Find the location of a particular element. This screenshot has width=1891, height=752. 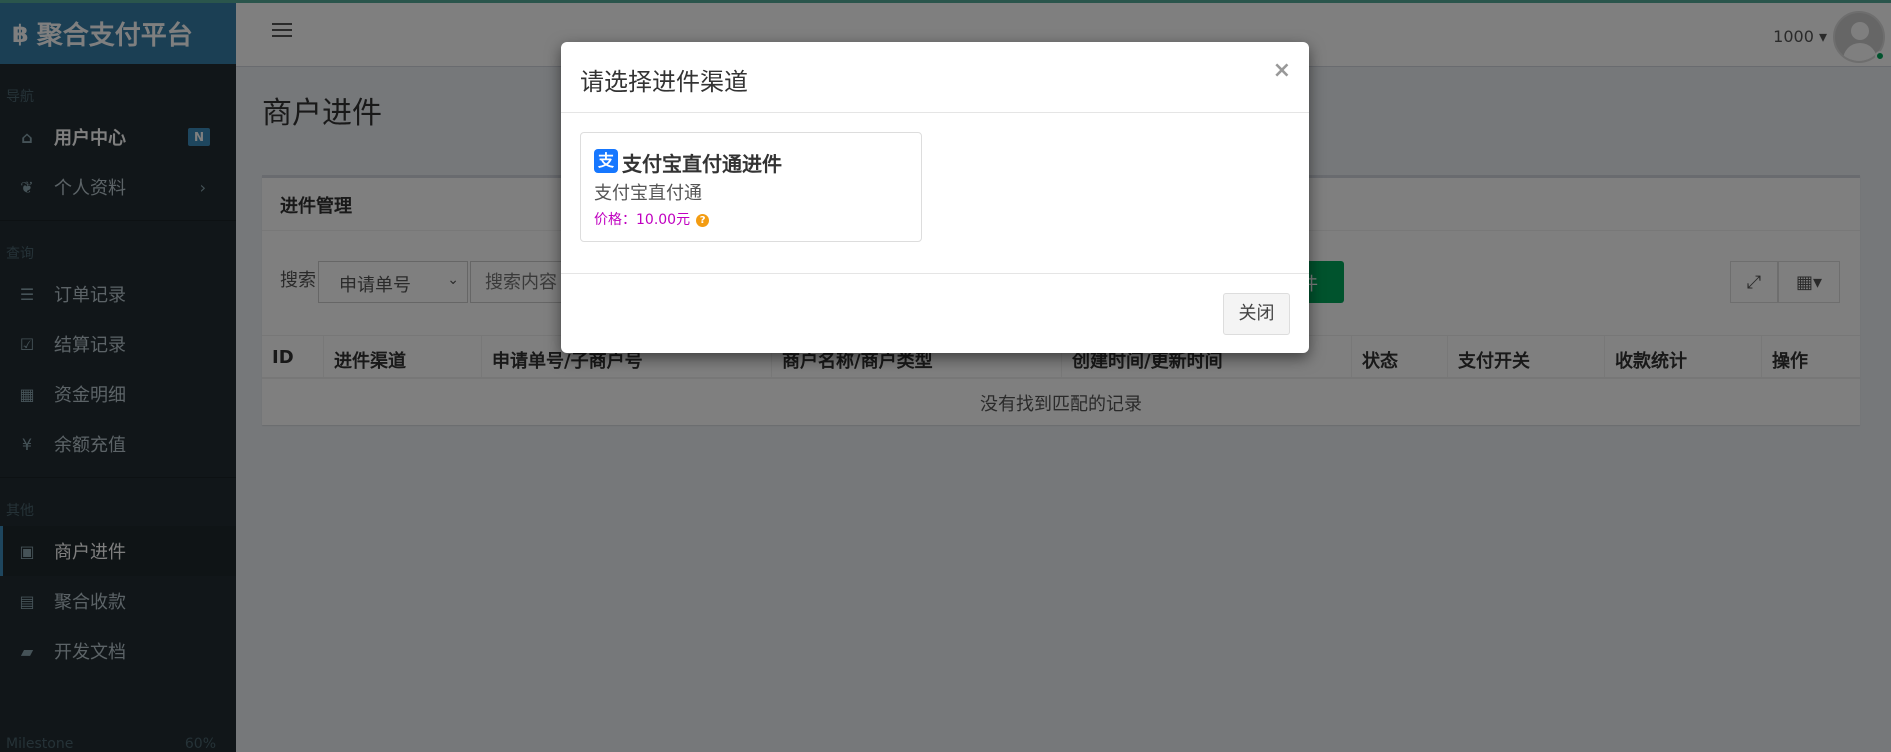

modal-header: 请选择进件渠道 × is located at coordinates (935, 77).